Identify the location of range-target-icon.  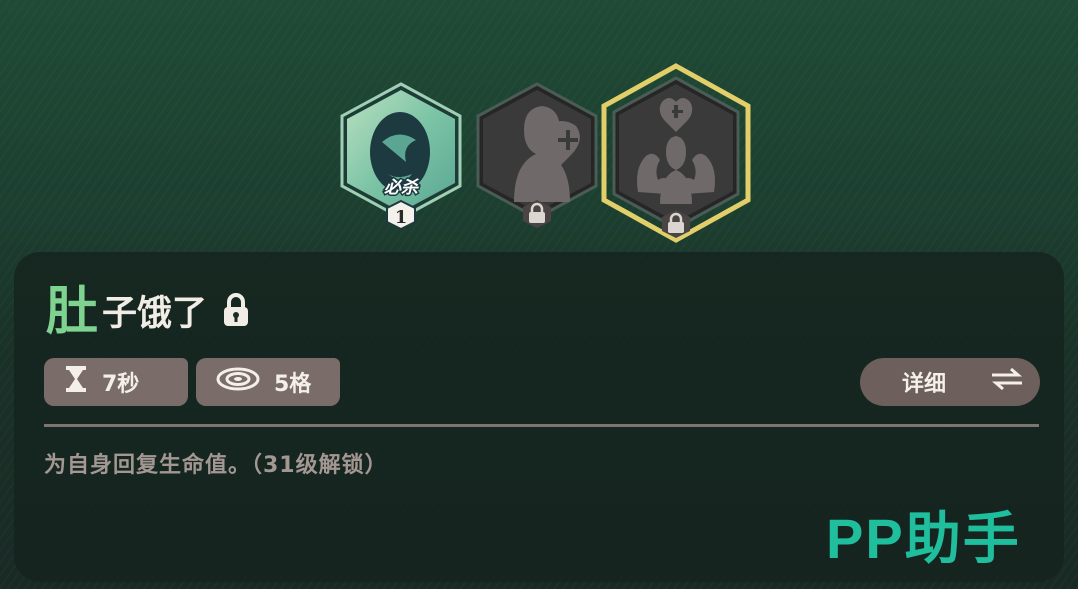
(238, 382).